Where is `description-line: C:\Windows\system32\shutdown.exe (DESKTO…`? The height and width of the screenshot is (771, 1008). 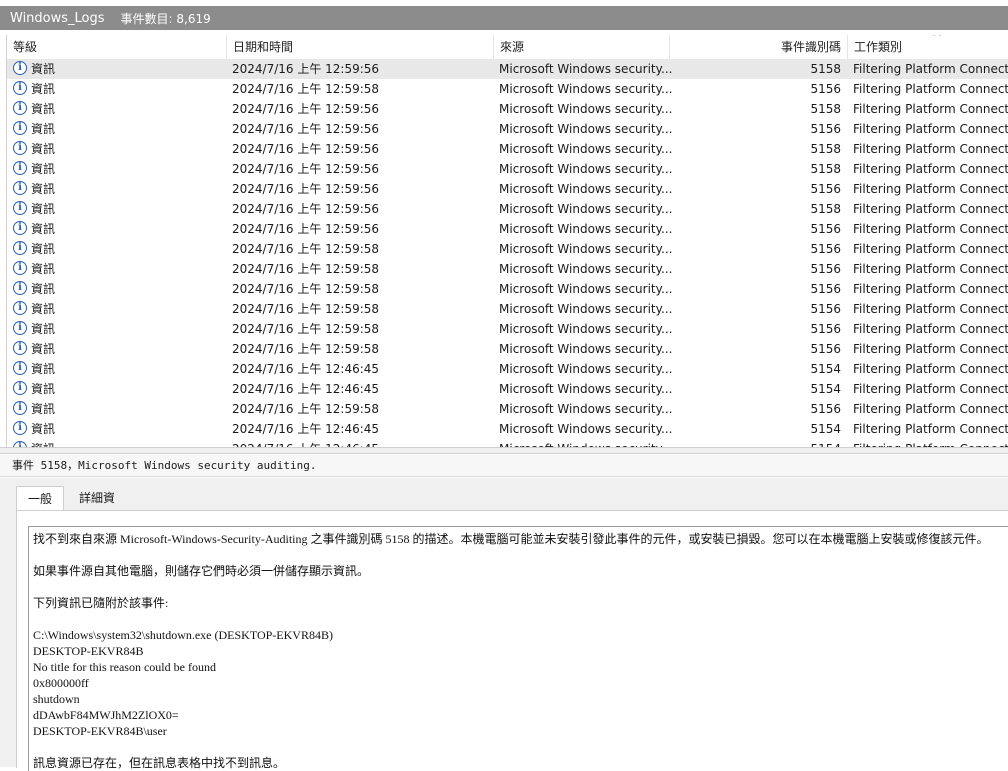
description-line: C:\Windows\system32\shutdown.exe (DESKTO… is located at coordinates (183, 635).